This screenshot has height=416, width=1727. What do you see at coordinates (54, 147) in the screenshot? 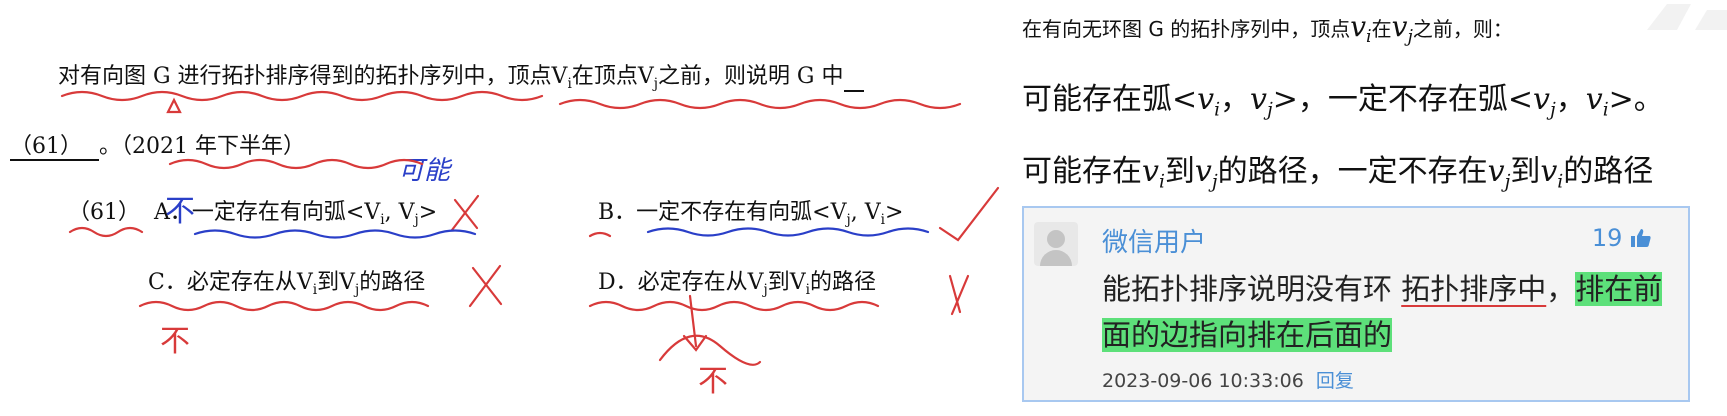
I see `blank-label: （61）` at bounding box center [54, 147].